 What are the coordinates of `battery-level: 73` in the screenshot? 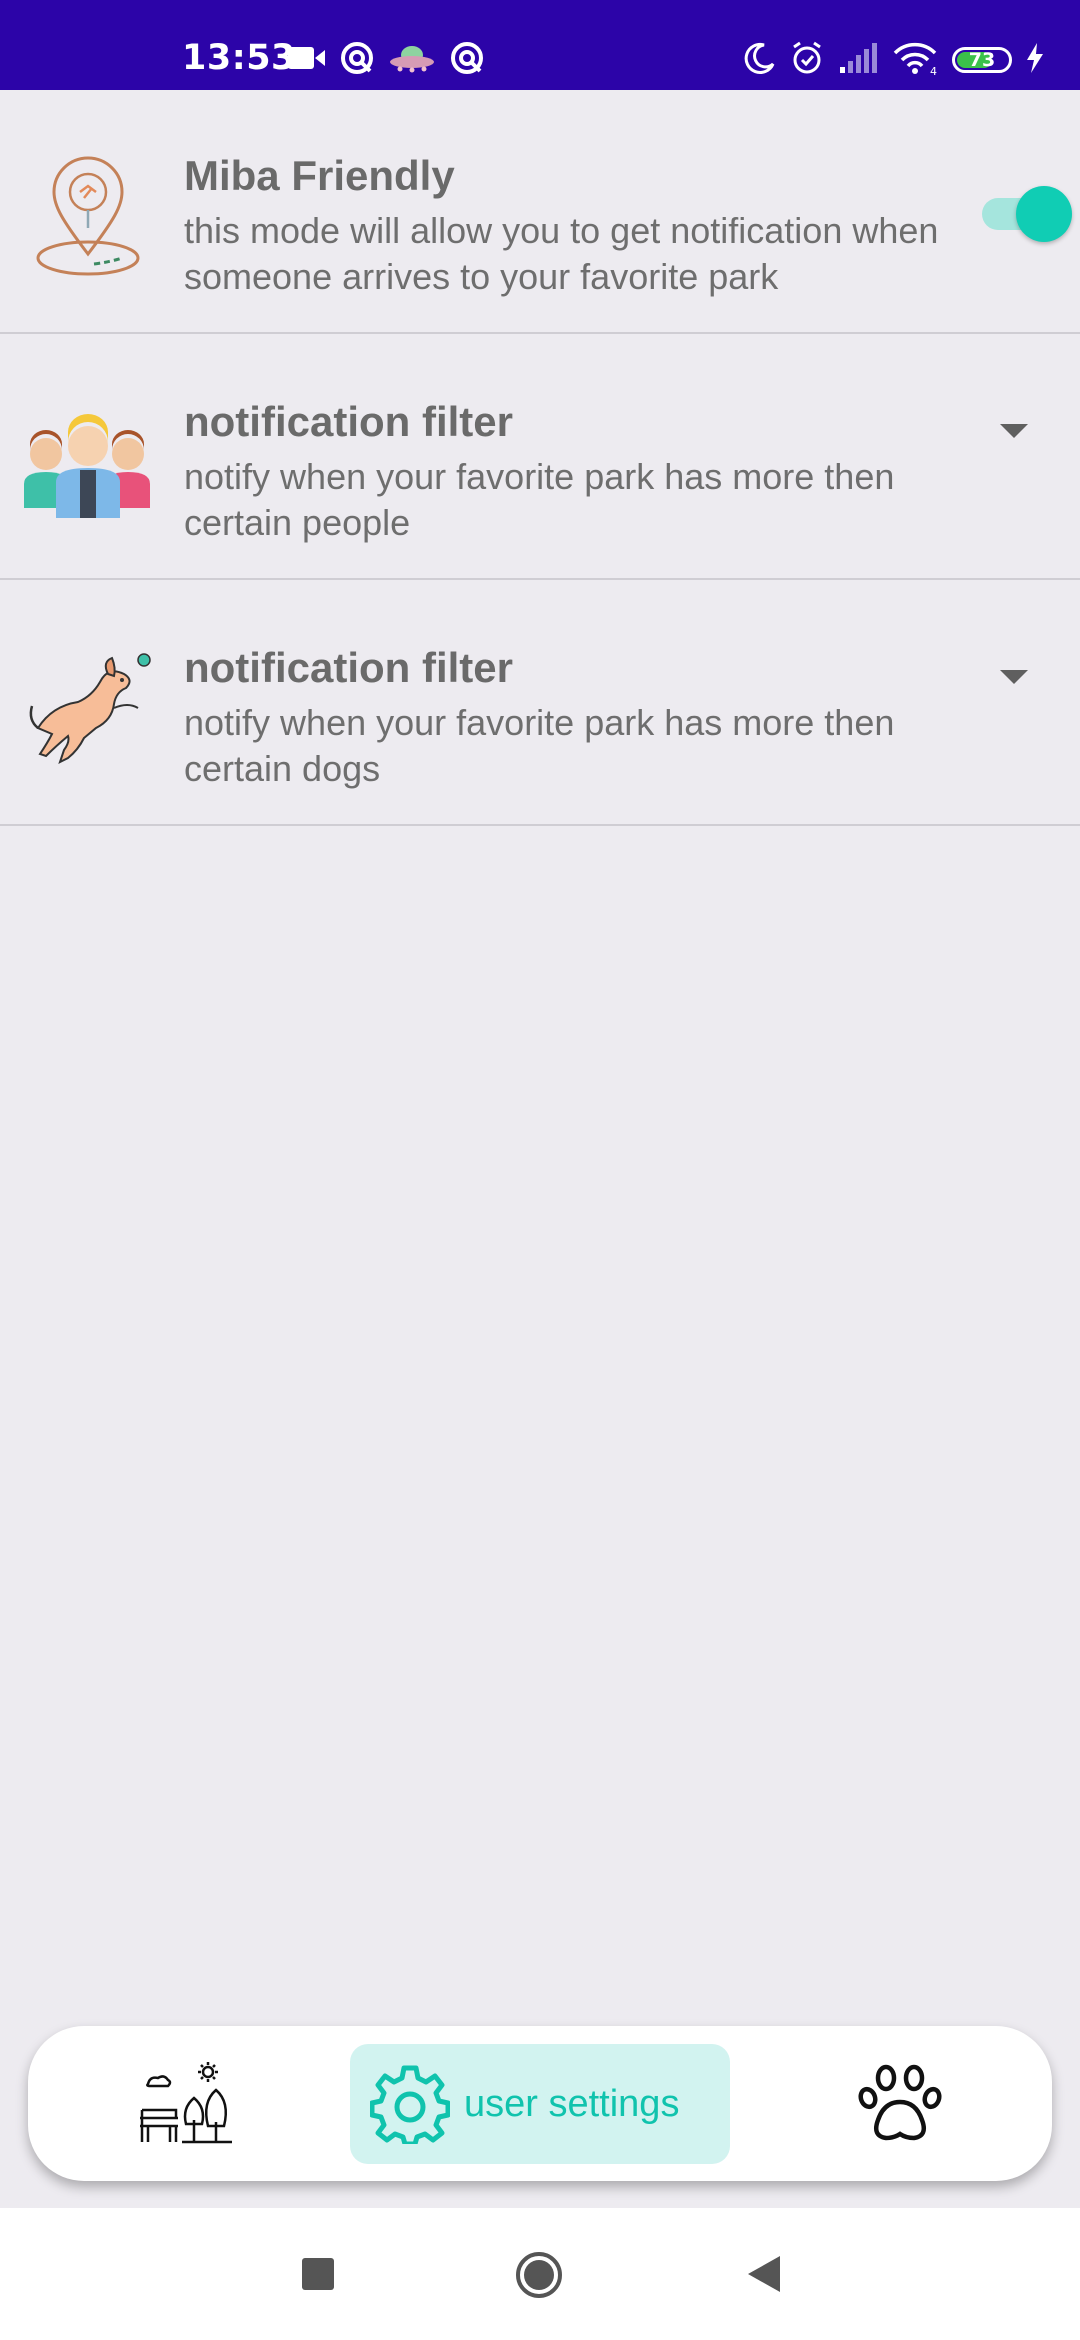 It's located at (982, 60).